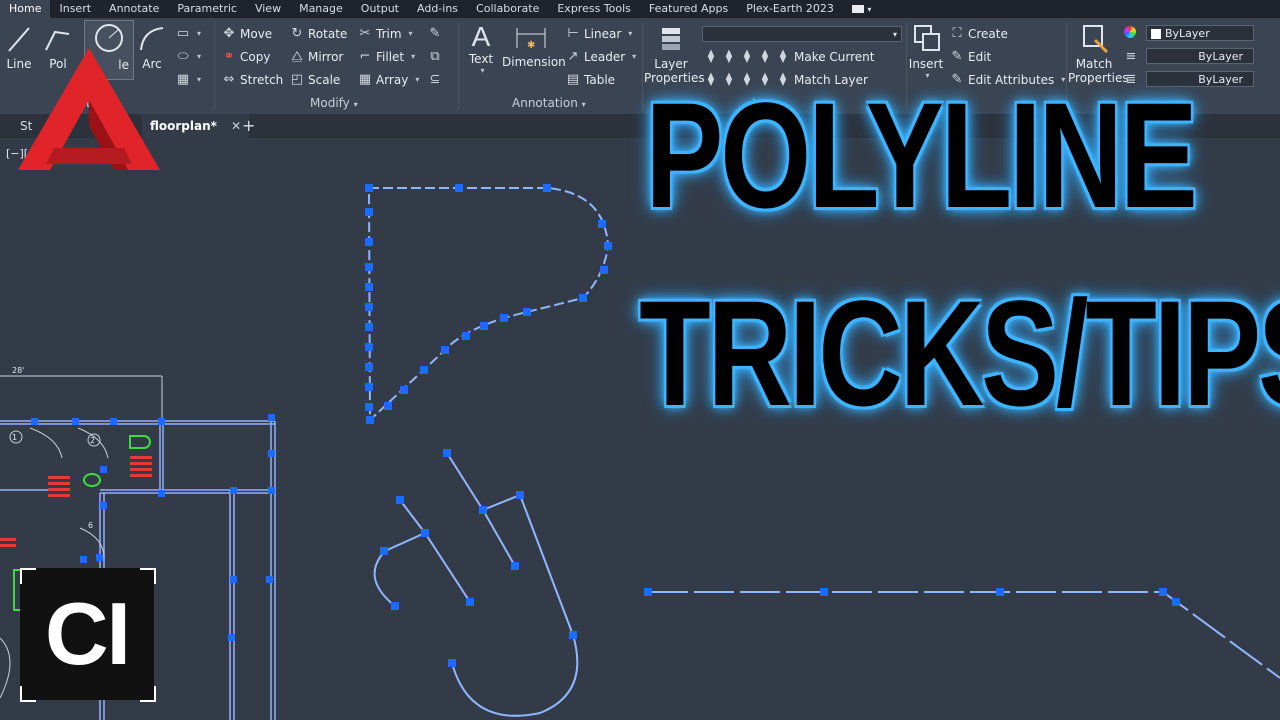 This screenshot has width=1280, height=720. What do you see at coordinates (594, 9) in the screenshot?
I see `tab-express-tools: Express Tools` at bounding box center [594, 9].